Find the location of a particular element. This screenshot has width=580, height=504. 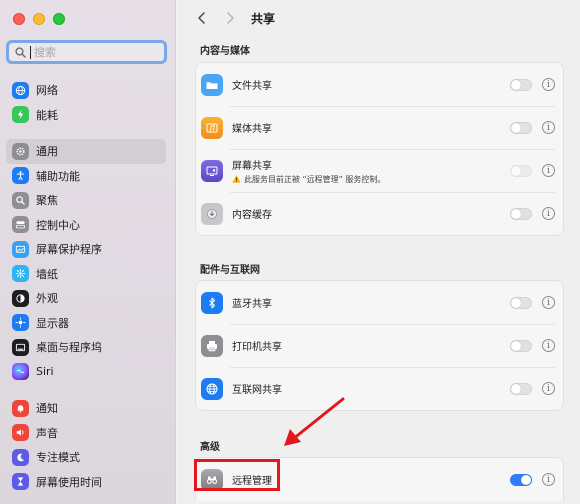

media-icon is located at coordinates (212, 127).